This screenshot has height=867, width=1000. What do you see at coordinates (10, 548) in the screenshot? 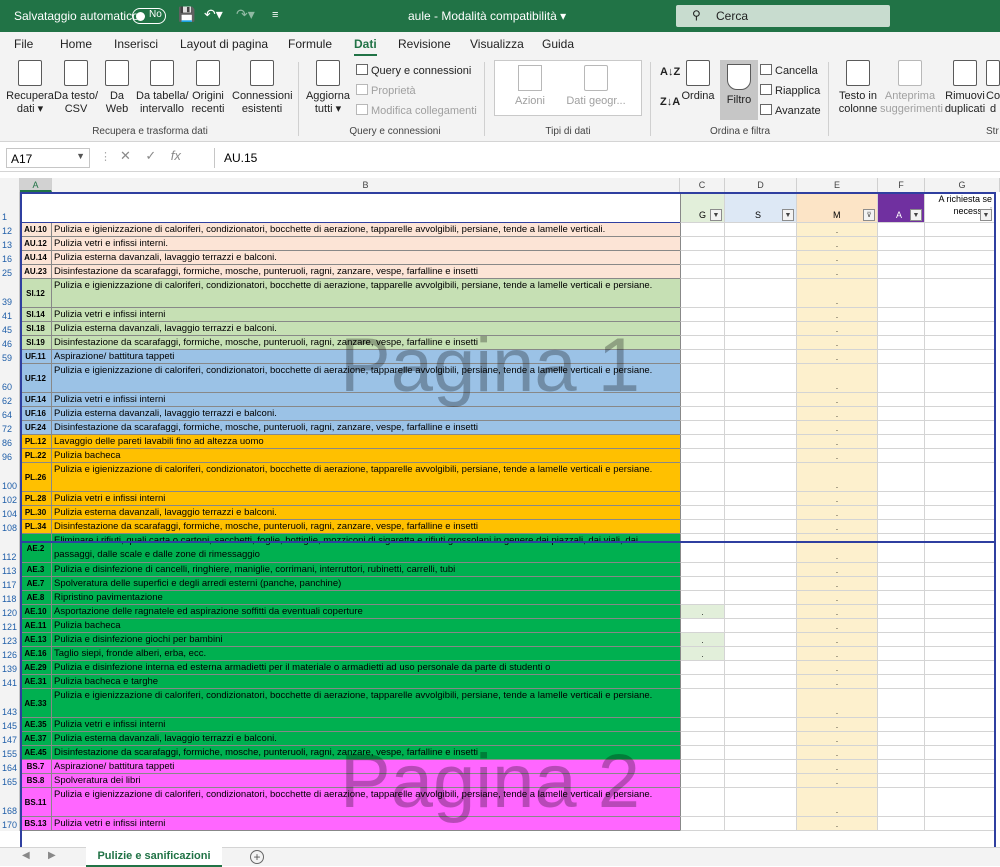
I see `row-number: 112` at bounding box center [10, 548].